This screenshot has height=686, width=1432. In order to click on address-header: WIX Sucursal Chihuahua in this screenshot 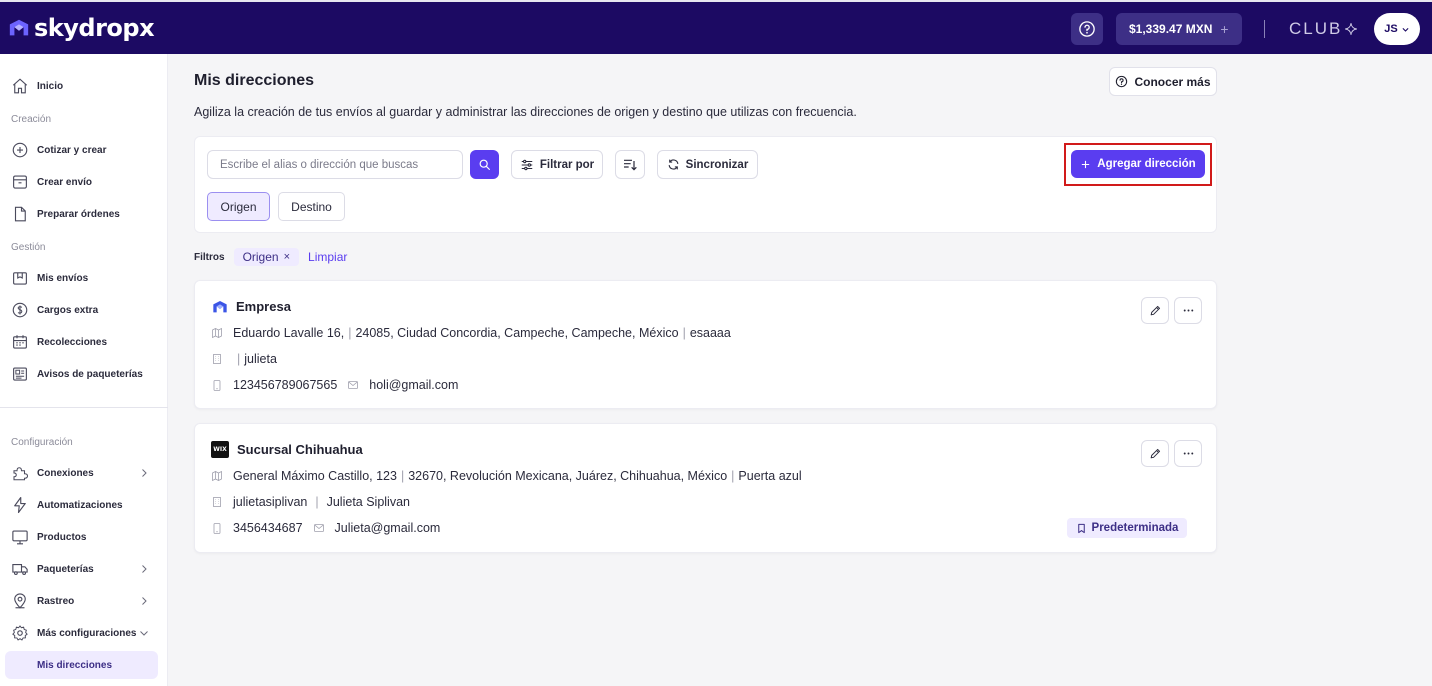, I will do `click(287, 449)`.